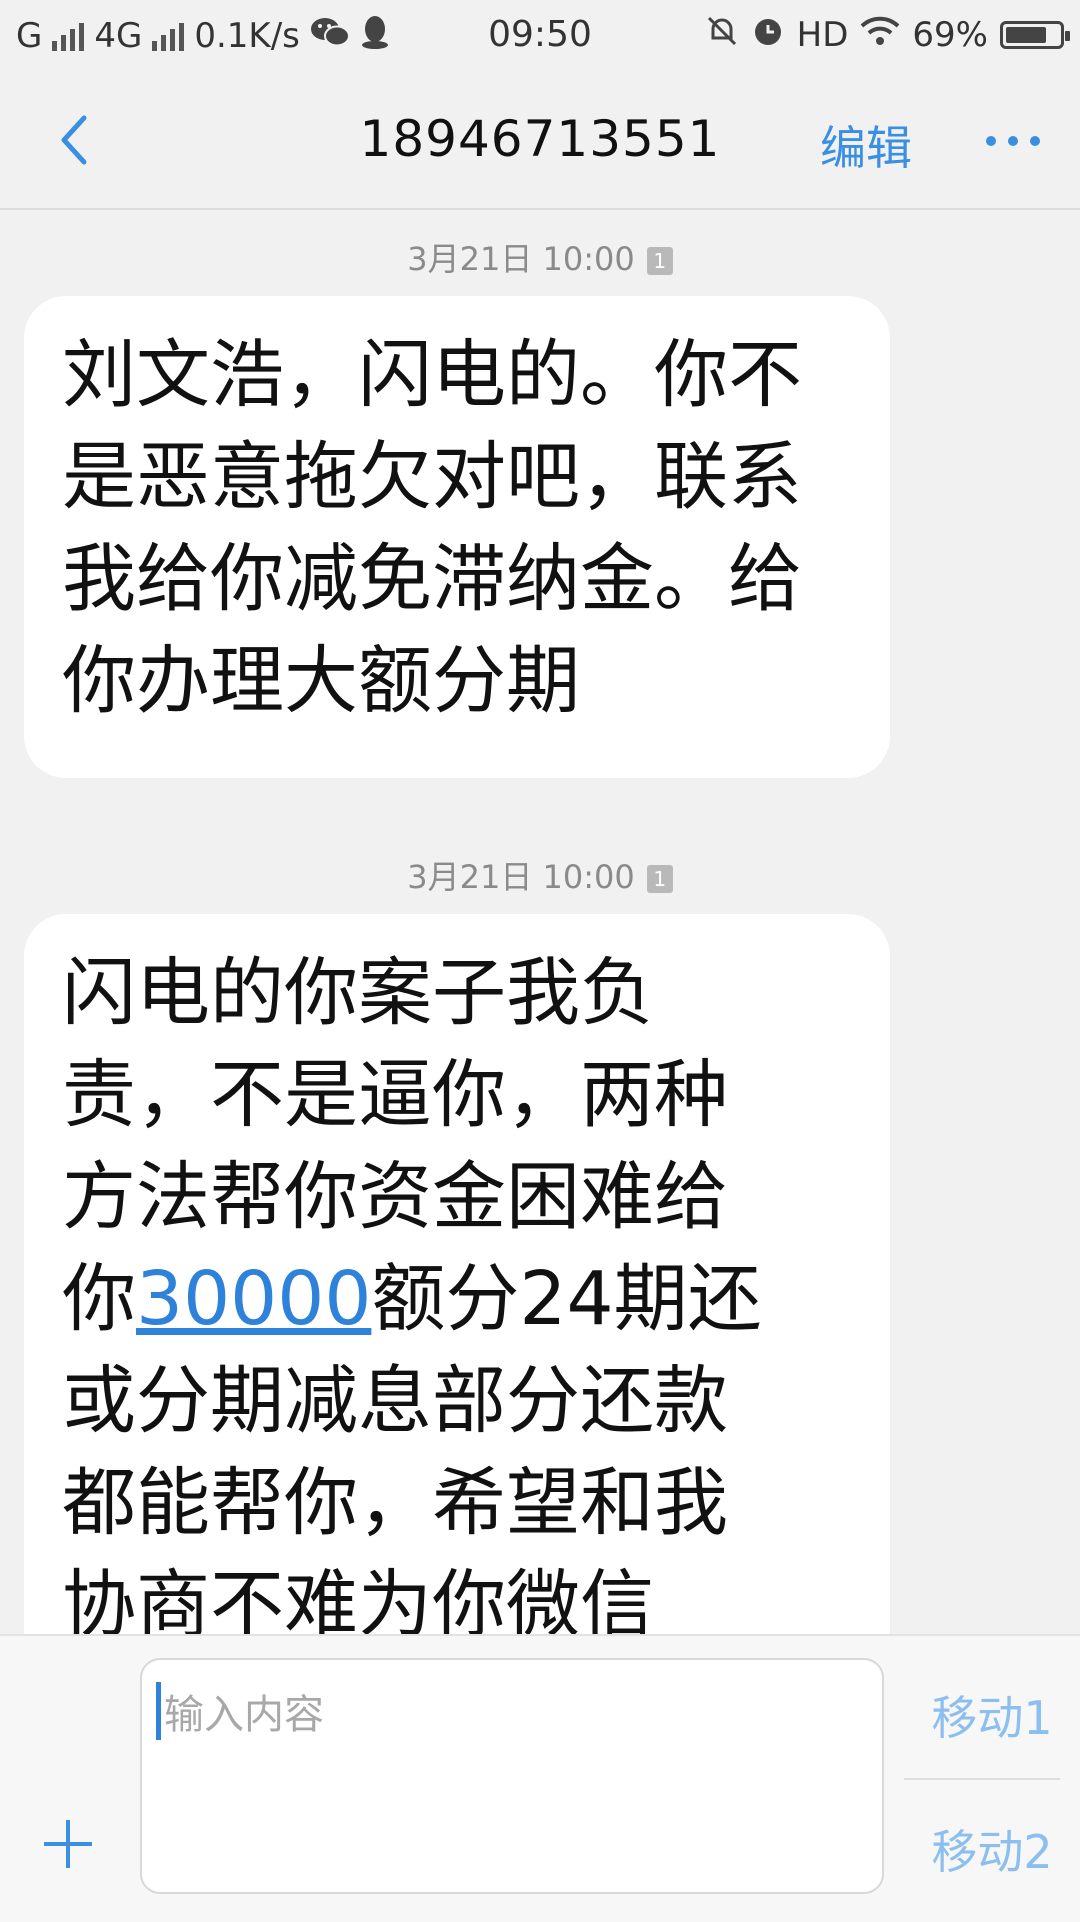  Describe the element at coordinates (540, 36) in the screenshot. I see `status-bar: G 4G 0.1K/s 09:50 HD 69%` at that location.